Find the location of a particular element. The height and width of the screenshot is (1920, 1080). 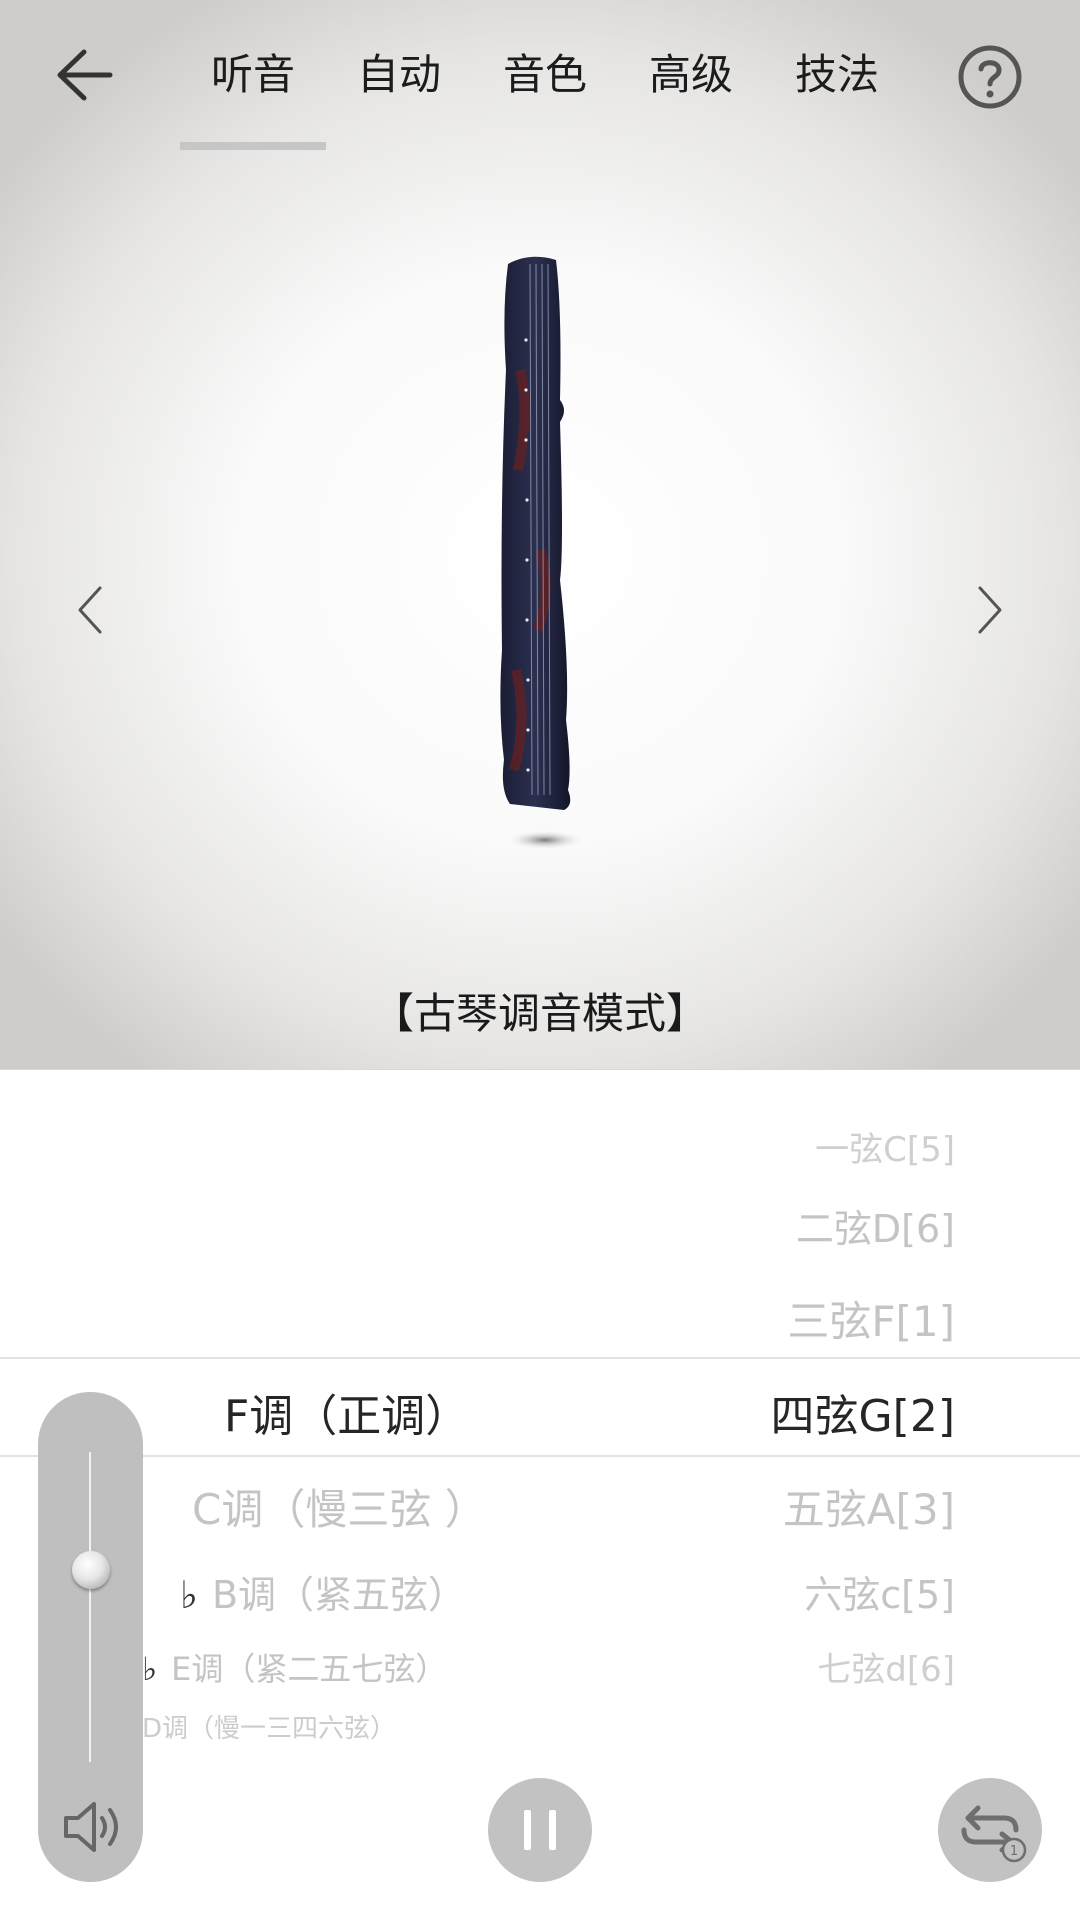

previous-instrument-button is located at coordinates (90, 610).